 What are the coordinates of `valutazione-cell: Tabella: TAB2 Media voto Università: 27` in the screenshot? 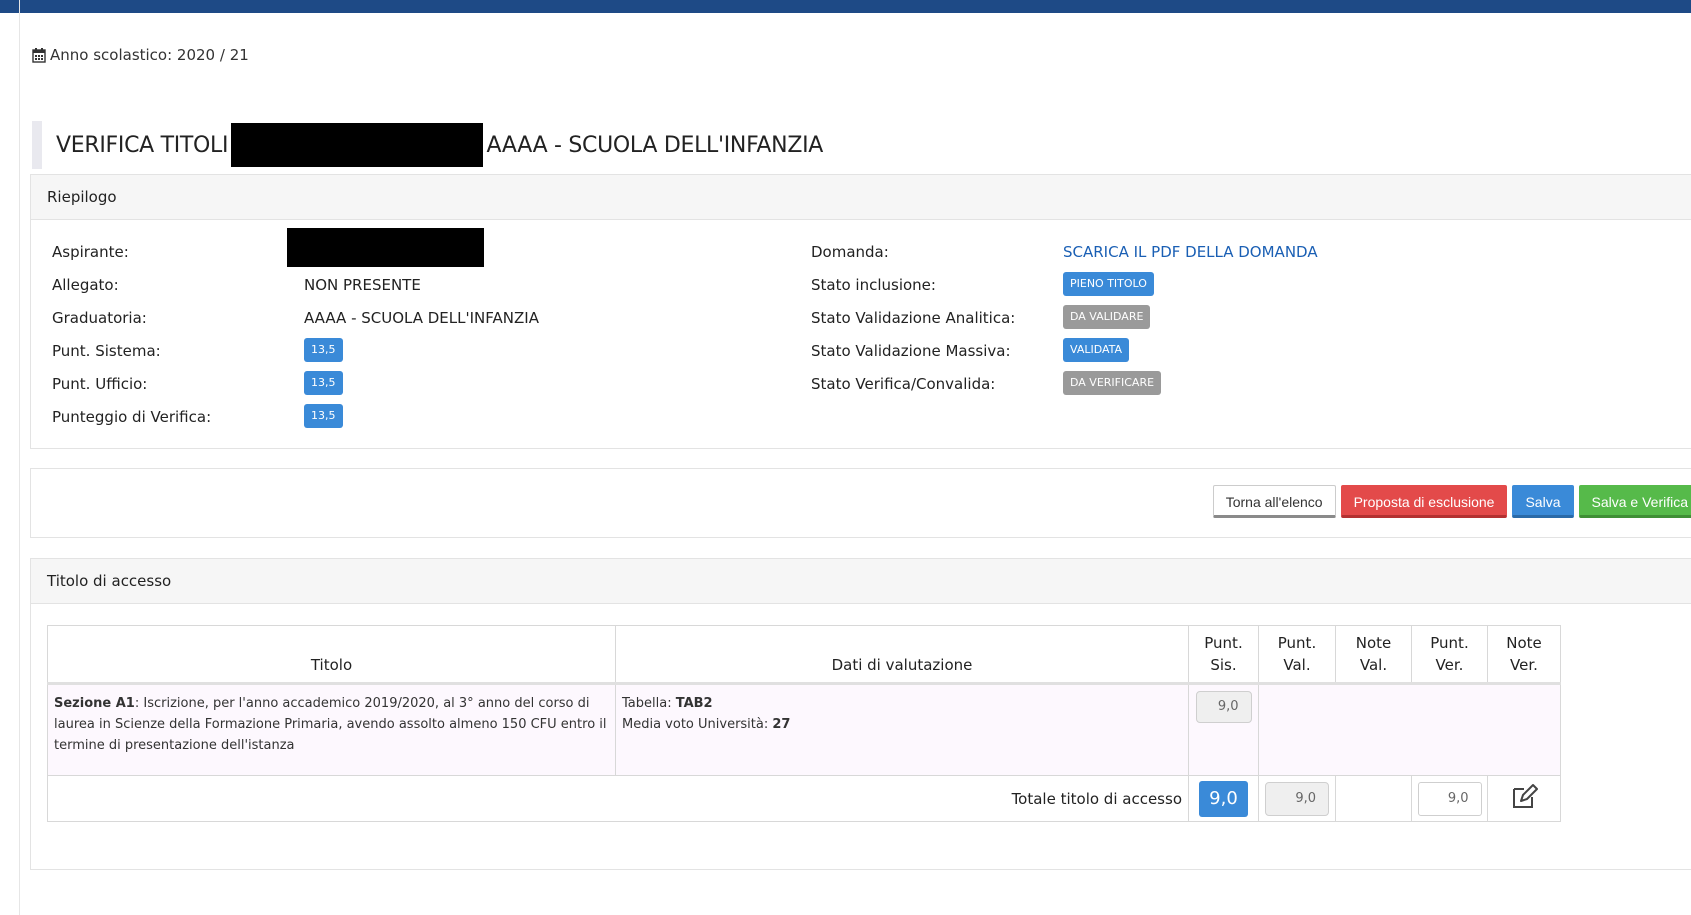 It's located at (902, 729).